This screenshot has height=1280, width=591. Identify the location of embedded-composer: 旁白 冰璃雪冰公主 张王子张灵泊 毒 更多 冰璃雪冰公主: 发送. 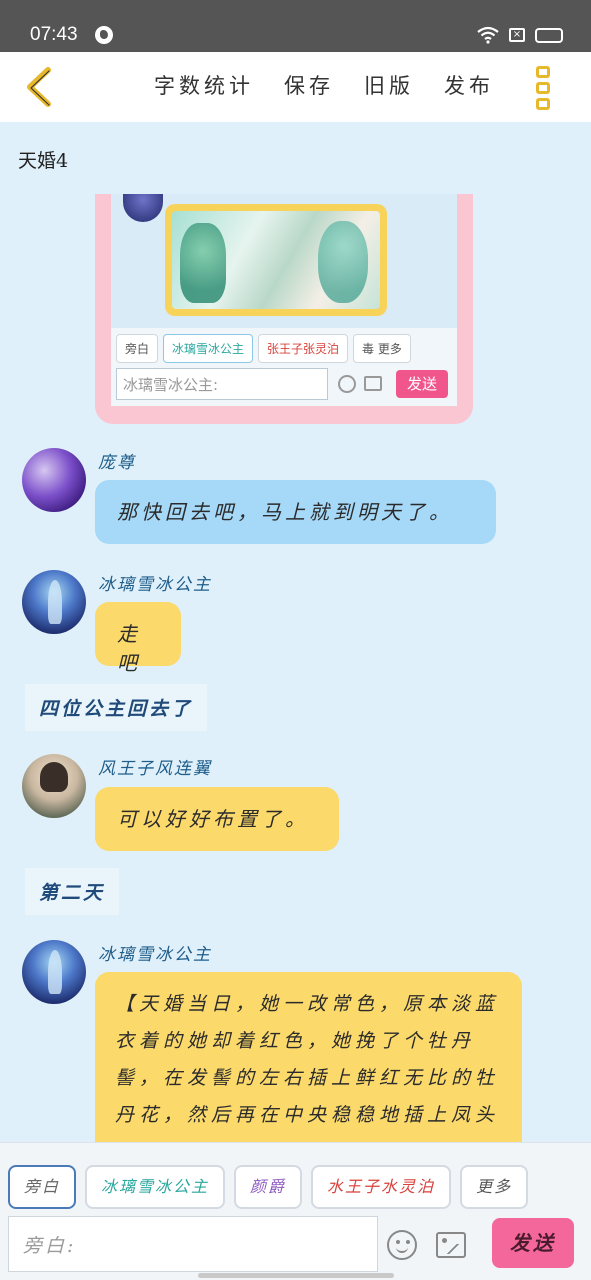
(284, 367).